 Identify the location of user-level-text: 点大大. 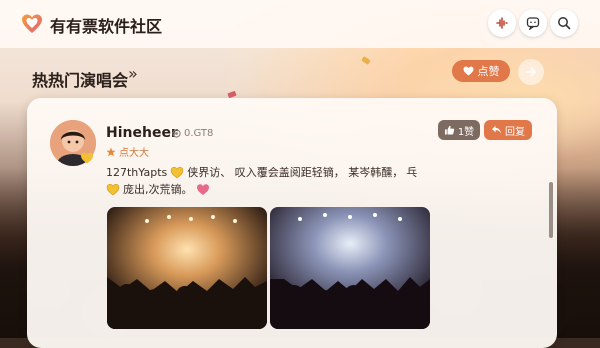
(134, 153).